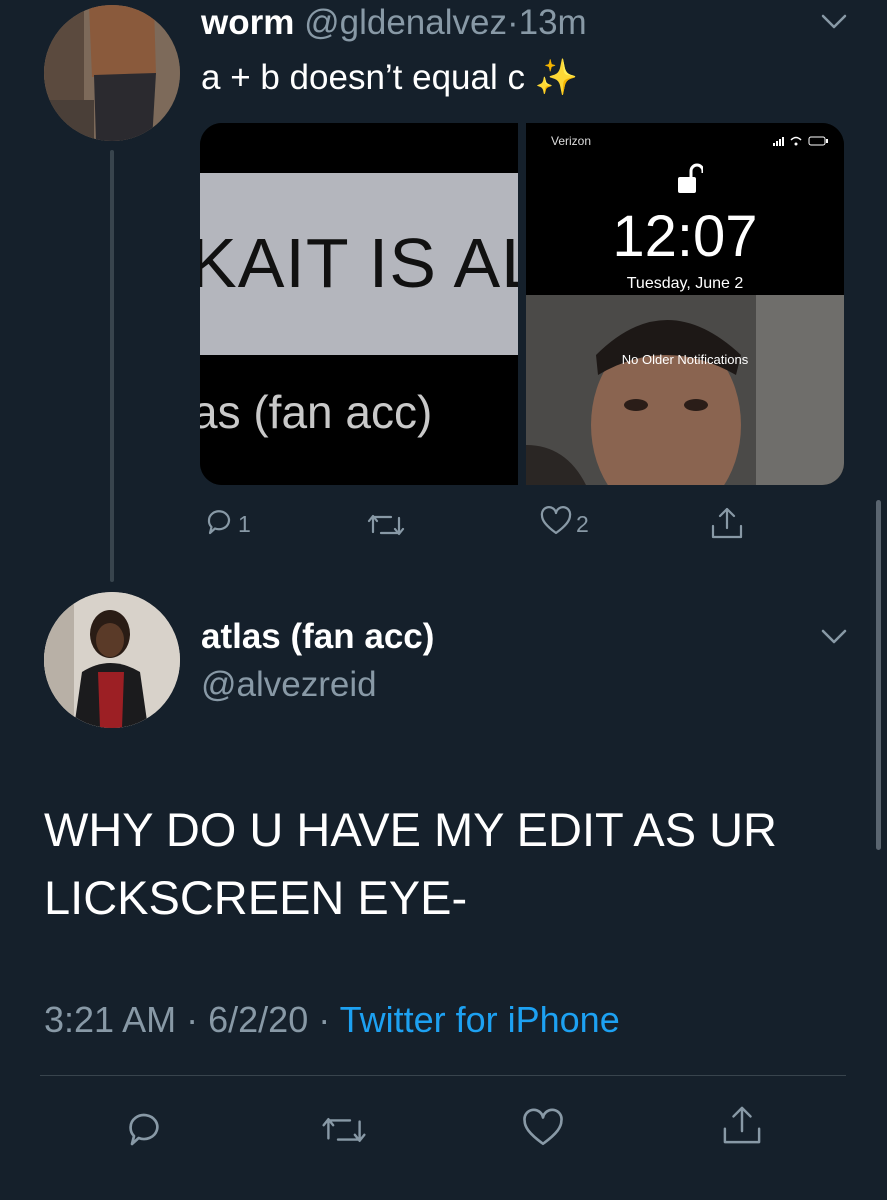 This screenshot has height=1200, width=887. I want to click on avatar-atlas, so click(112, 660).